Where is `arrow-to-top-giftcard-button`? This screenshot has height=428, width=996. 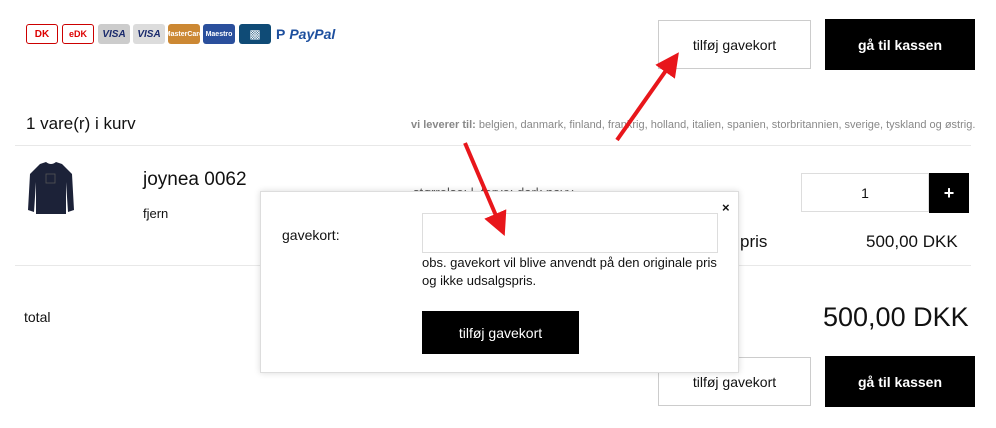
arrow-to-top-giftcard-button is located at coordinates (647, 97).